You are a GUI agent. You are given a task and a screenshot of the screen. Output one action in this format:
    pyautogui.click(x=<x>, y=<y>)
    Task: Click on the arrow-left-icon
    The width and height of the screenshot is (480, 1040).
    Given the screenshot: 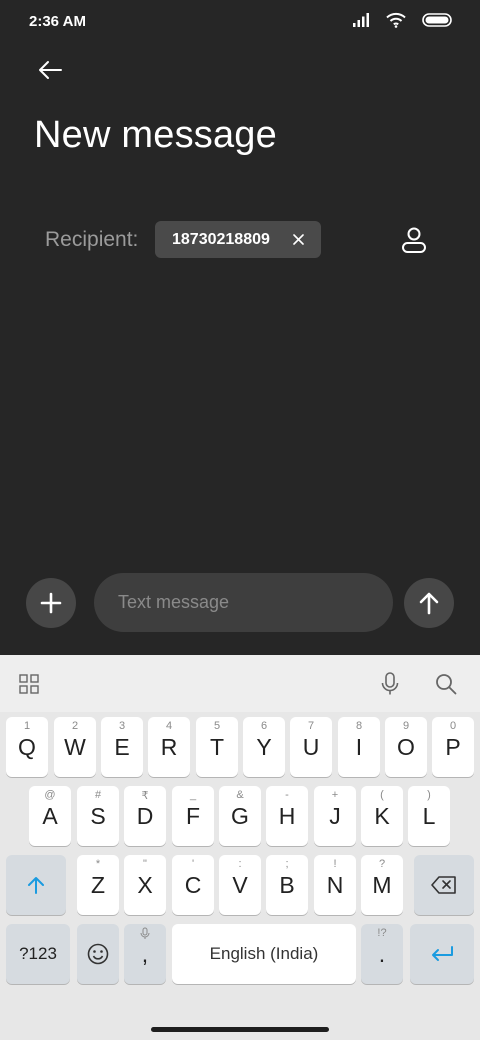 What is the action you would take?
    pyautogui.click(x=50, y=72)
    